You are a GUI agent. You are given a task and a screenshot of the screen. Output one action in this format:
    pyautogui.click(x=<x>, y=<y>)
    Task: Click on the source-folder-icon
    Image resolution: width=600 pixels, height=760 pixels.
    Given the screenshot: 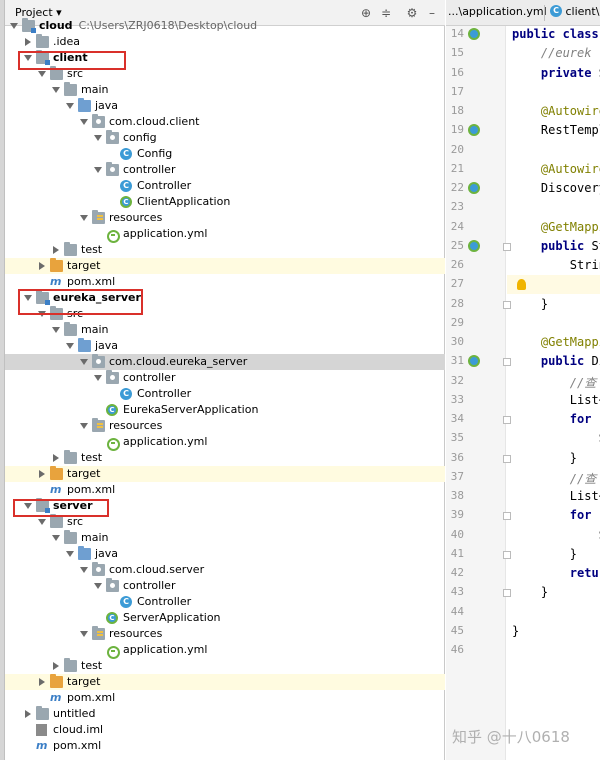 What is the action you would take?
    pyautogui.click(x=84, y=553)
    